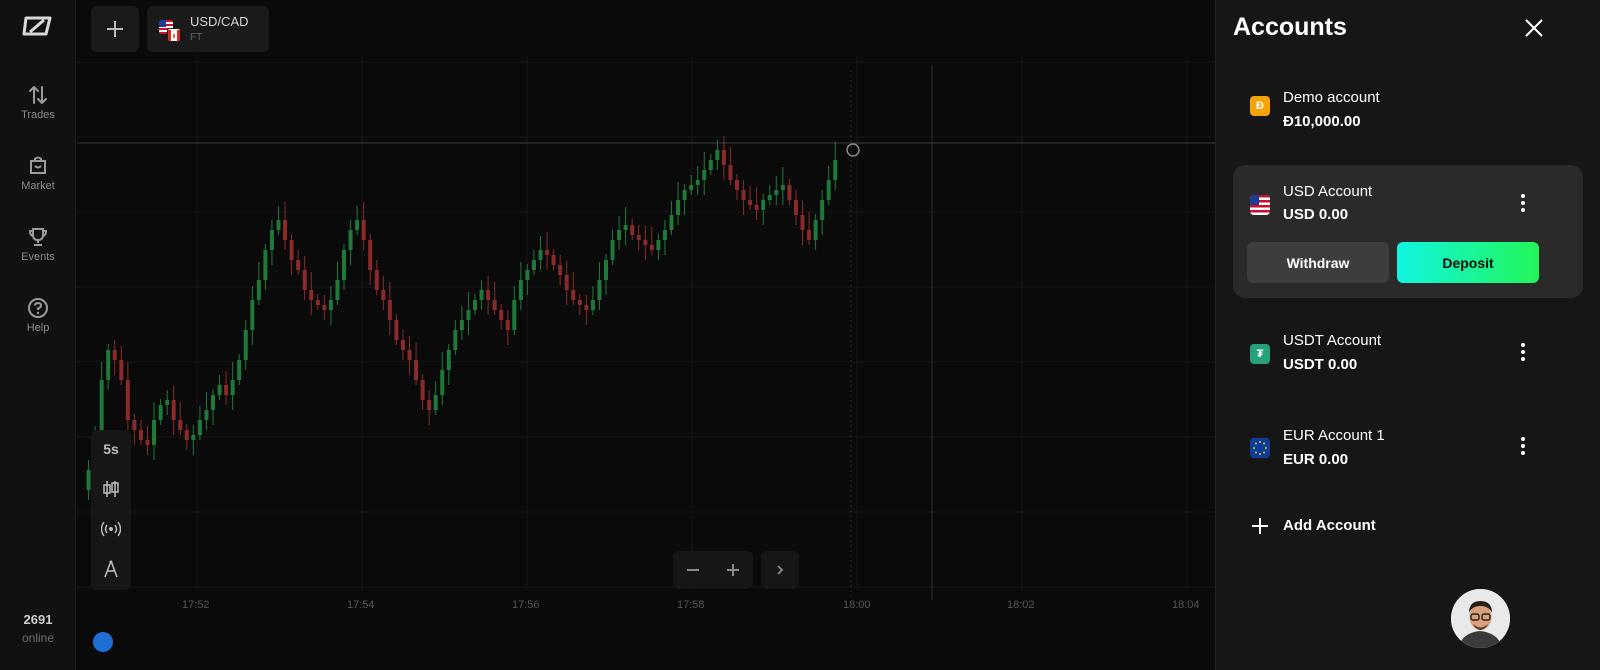 Image resolution: width=1600 pixels, height=670 pixels. Describe the element at coordinates (1334, 435) in the screenshot. I see `account-name: EUR Account 1` at that location.